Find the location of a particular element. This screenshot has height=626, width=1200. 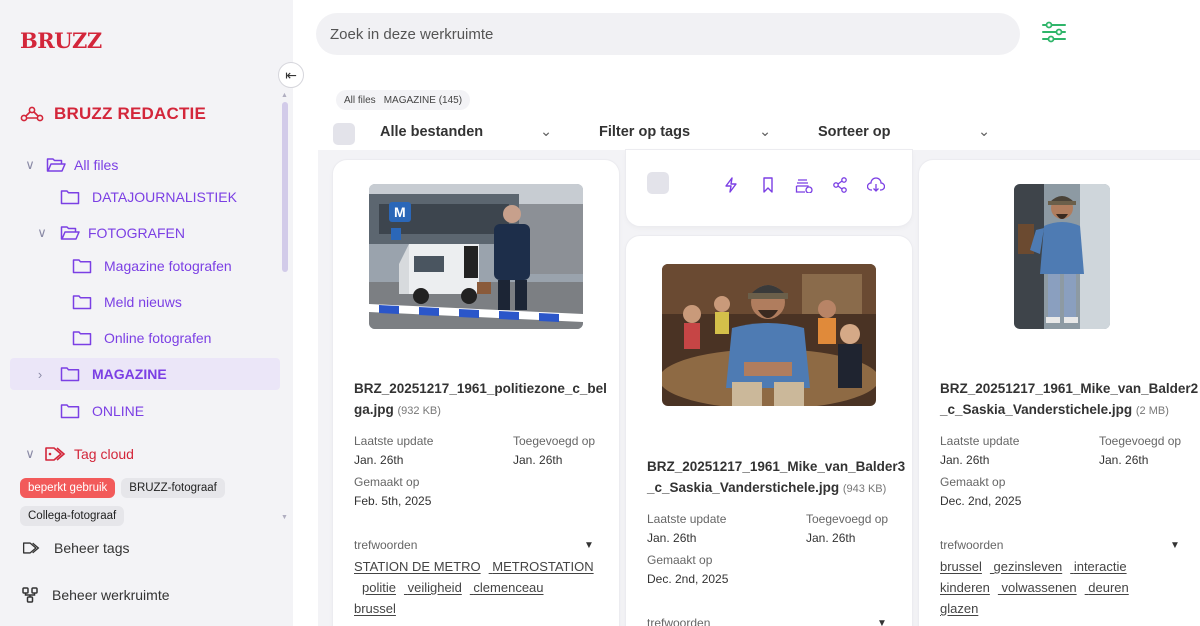

search-input: Zoek in deze werkruimte is located at coordinates (668, 34).